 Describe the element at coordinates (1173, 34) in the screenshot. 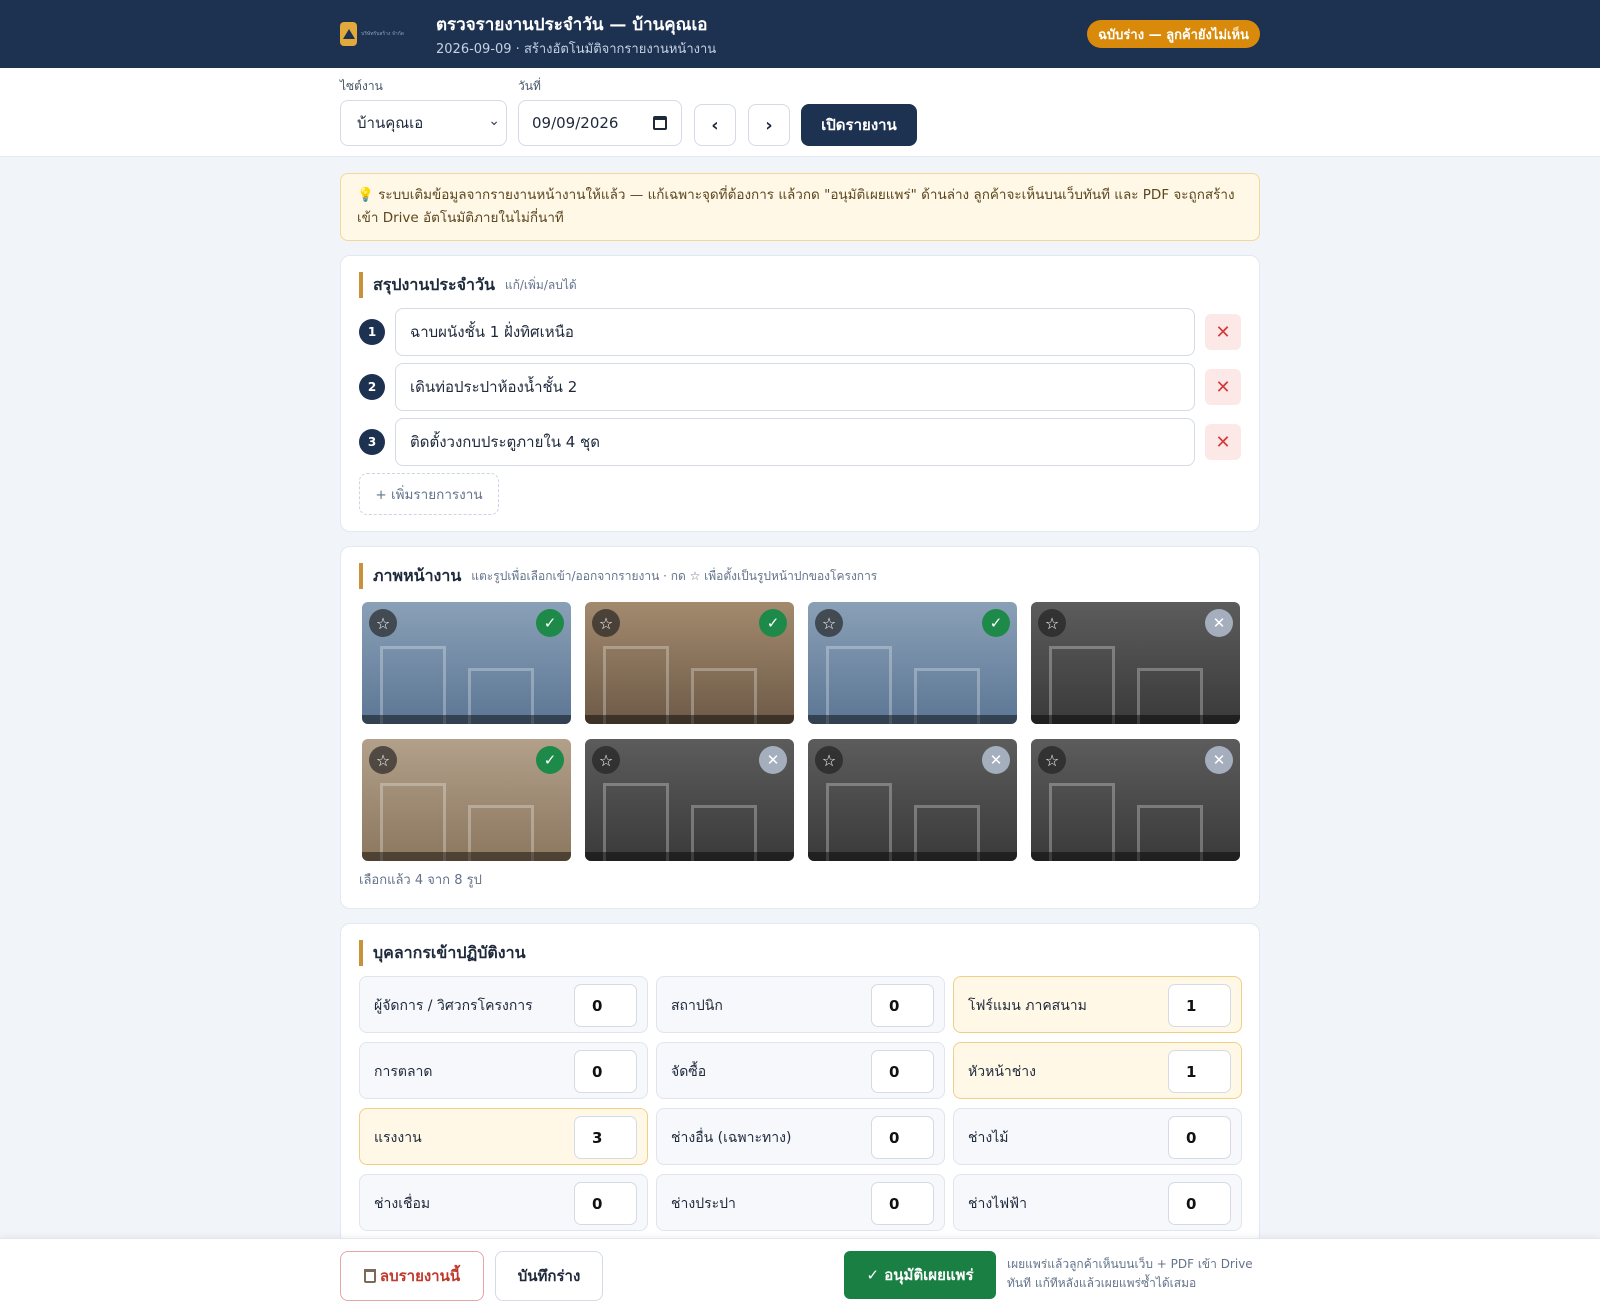

I see `status-badge: ฉบับร่าง — ลูกค้ายังไม่เห็น` at that location.